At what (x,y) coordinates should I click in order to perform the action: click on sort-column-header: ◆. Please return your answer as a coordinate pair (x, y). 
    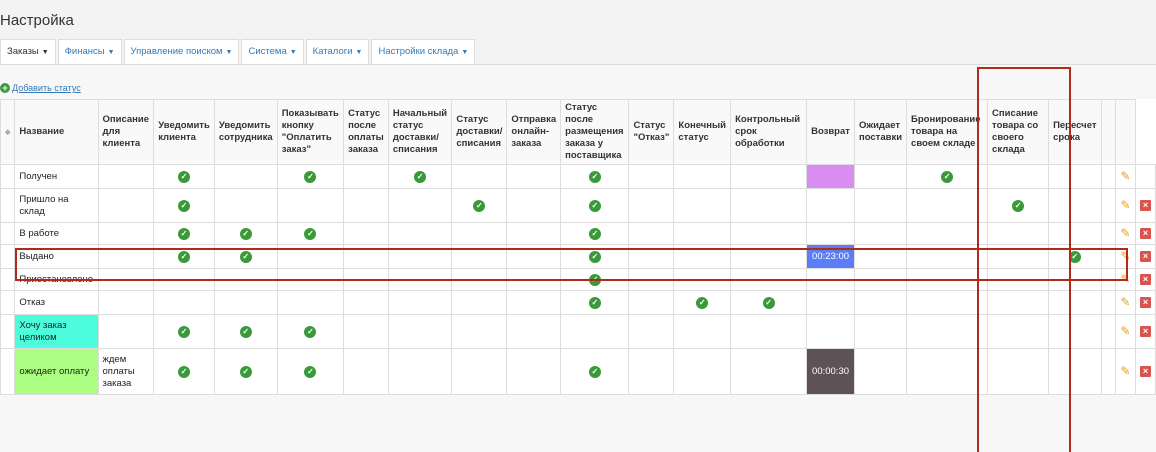
    Looking at the image, I should click on (8, 132).